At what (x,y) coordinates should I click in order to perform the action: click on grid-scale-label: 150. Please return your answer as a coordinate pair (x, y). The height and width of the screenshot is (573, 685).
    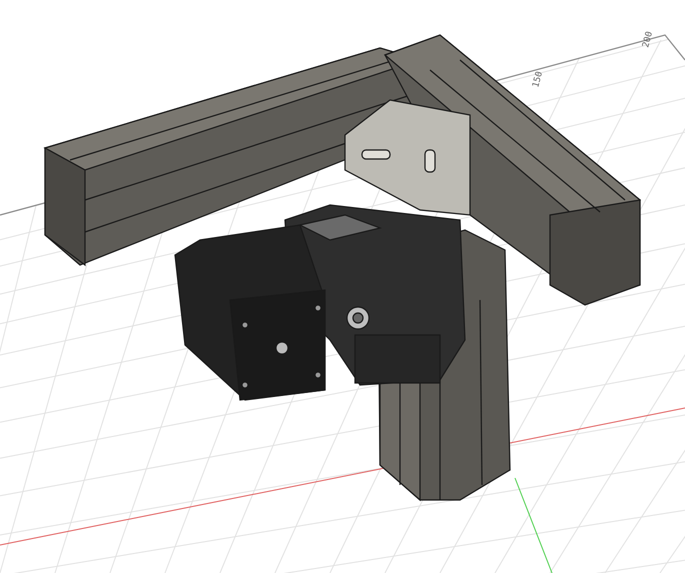
    Looking at the image, I should click on (538, 79).